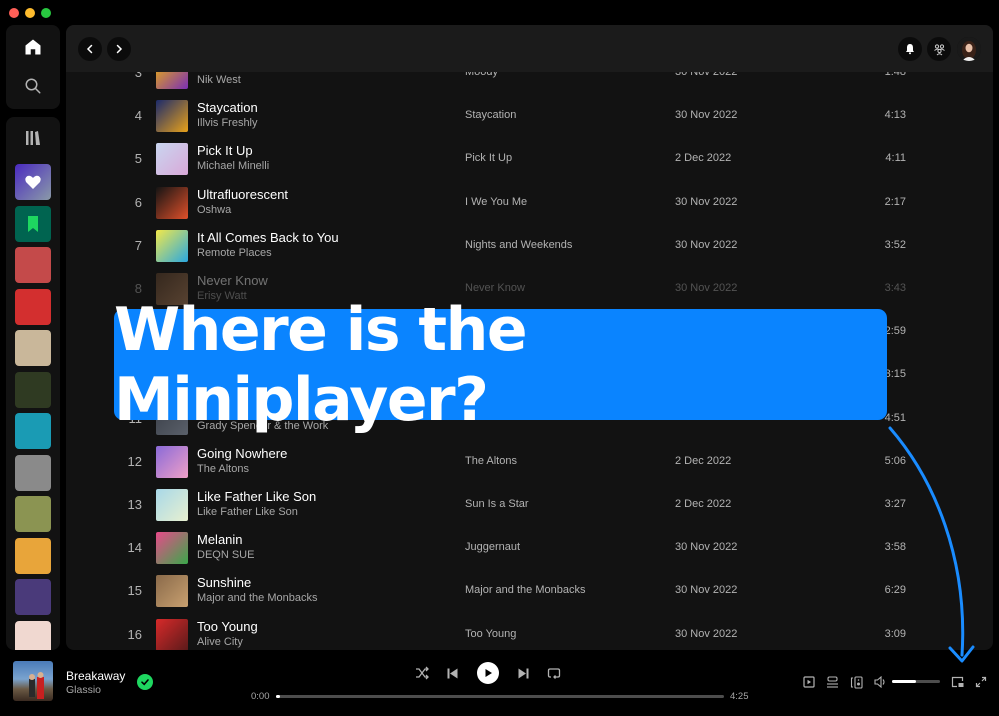  Describe the element at coordinates (223, 469) in the screenshot. I see `track-artist: The Altons` at that location.